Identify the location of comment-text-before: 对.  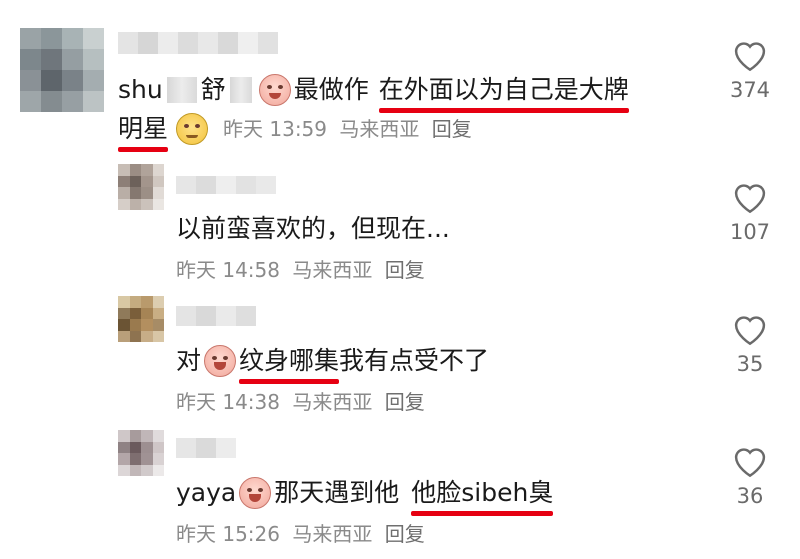
(189, 360).